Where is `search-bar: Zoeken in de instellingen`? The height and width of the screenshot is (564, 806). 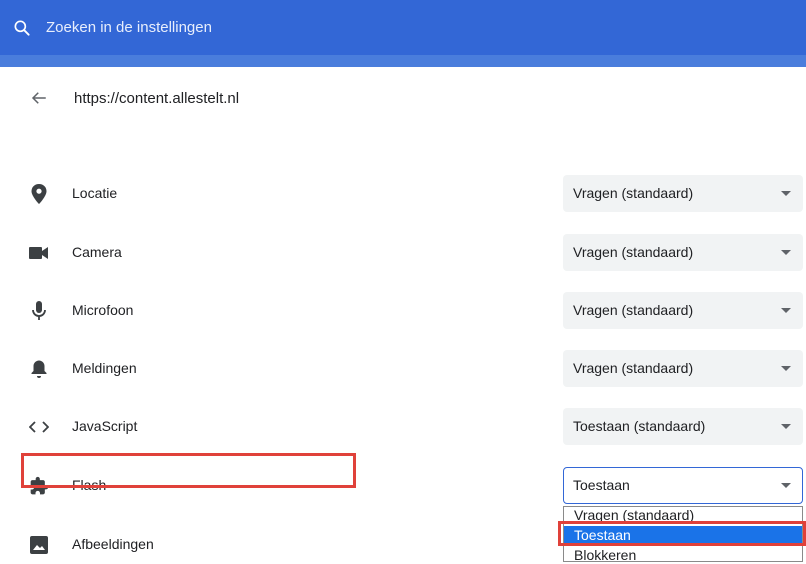
search-bar: Zoeken in de instellingen is located at coordinates (112, 27).